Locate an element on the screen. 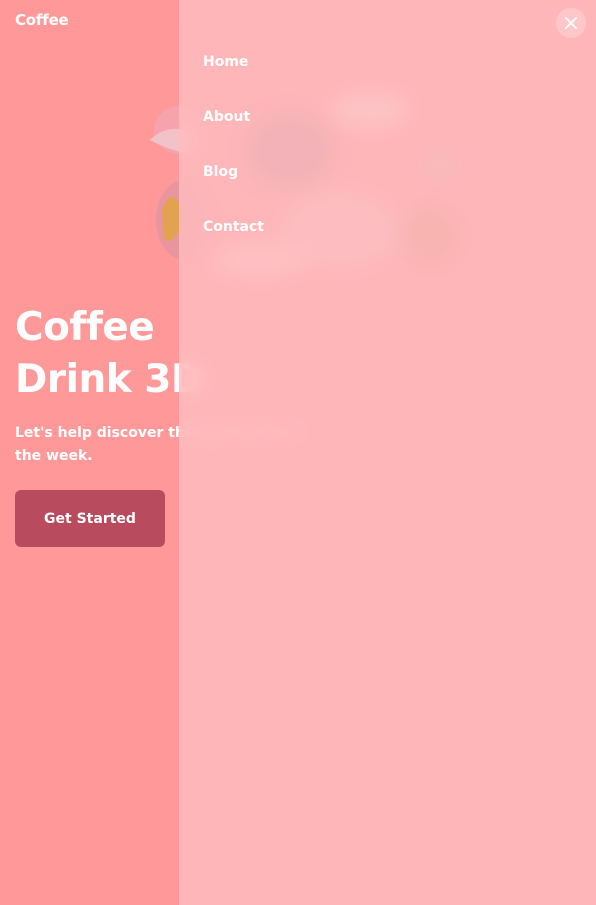  brand-logo: Coffee is located at coordinates (42, 20).